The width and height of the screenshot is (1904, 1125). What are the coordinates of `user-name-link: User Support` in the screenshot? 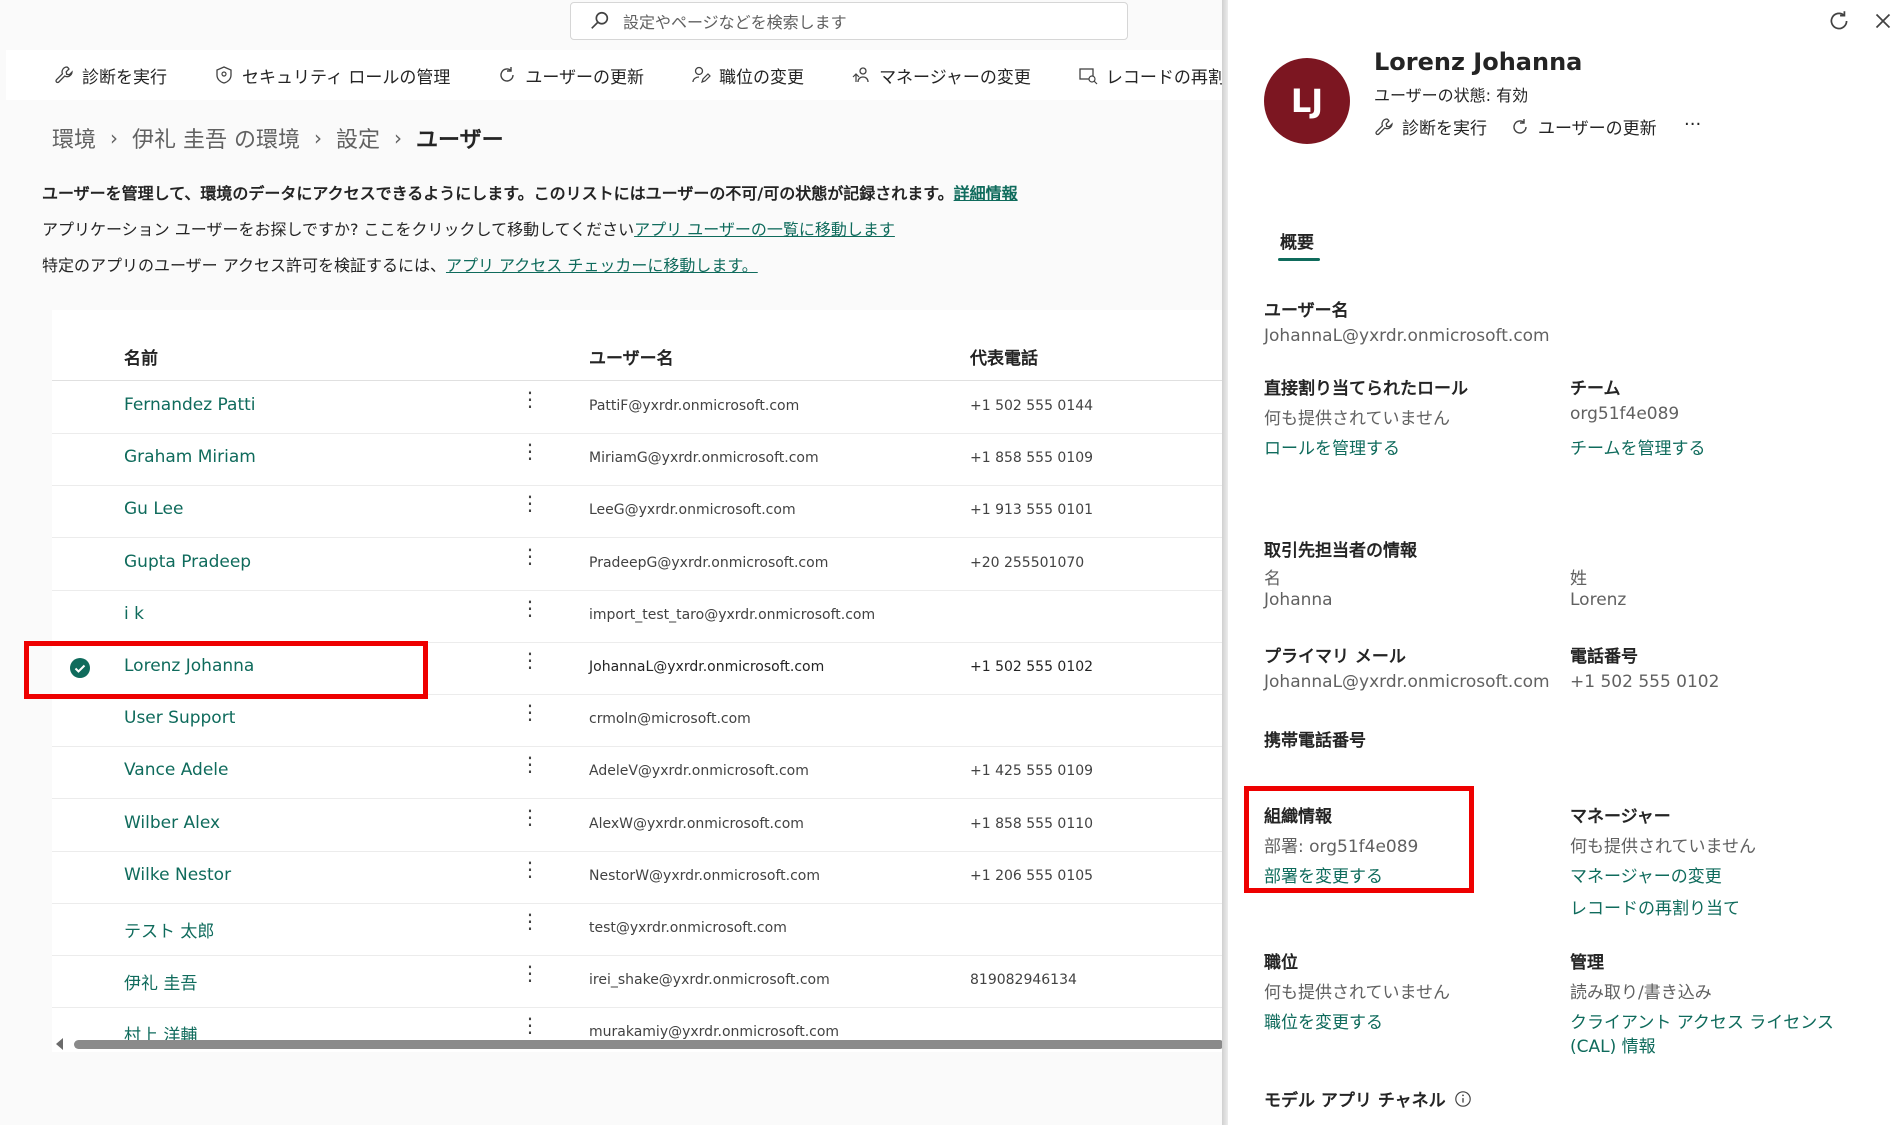 It's located at (179, 718).